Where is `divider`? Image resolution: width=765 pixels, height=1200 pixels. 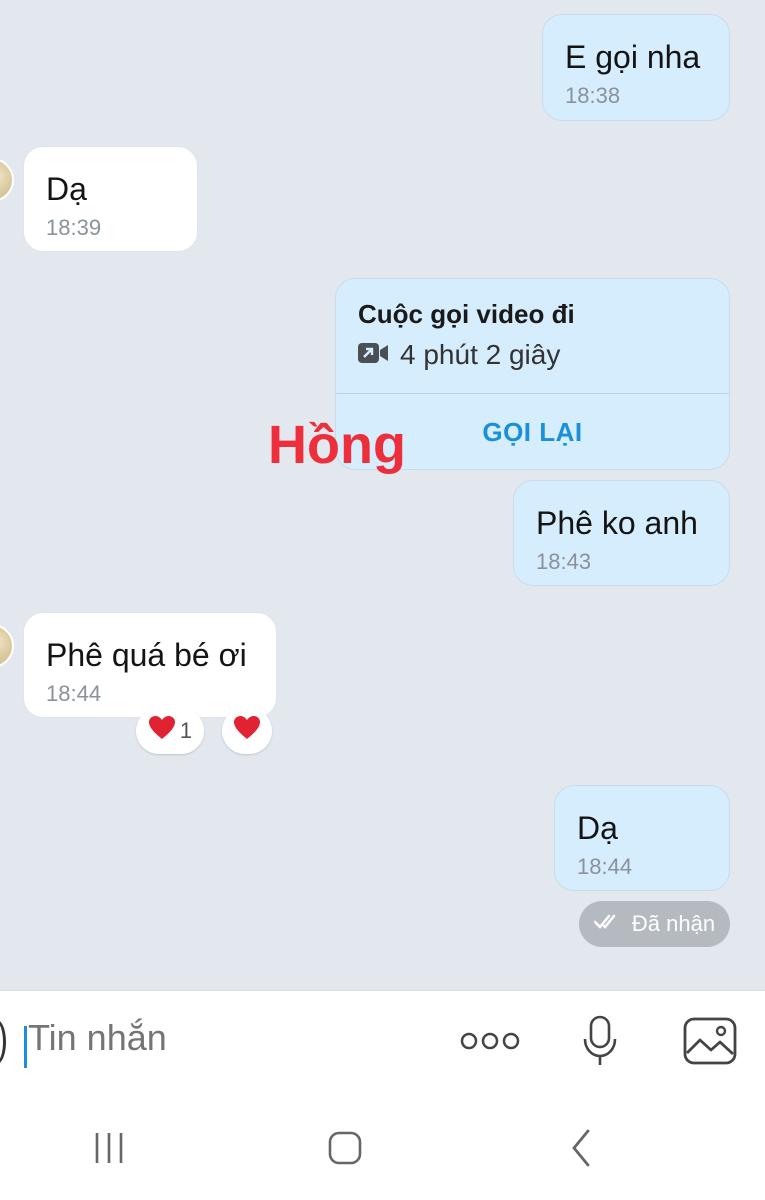 divider is located at coordinates (532, 393).